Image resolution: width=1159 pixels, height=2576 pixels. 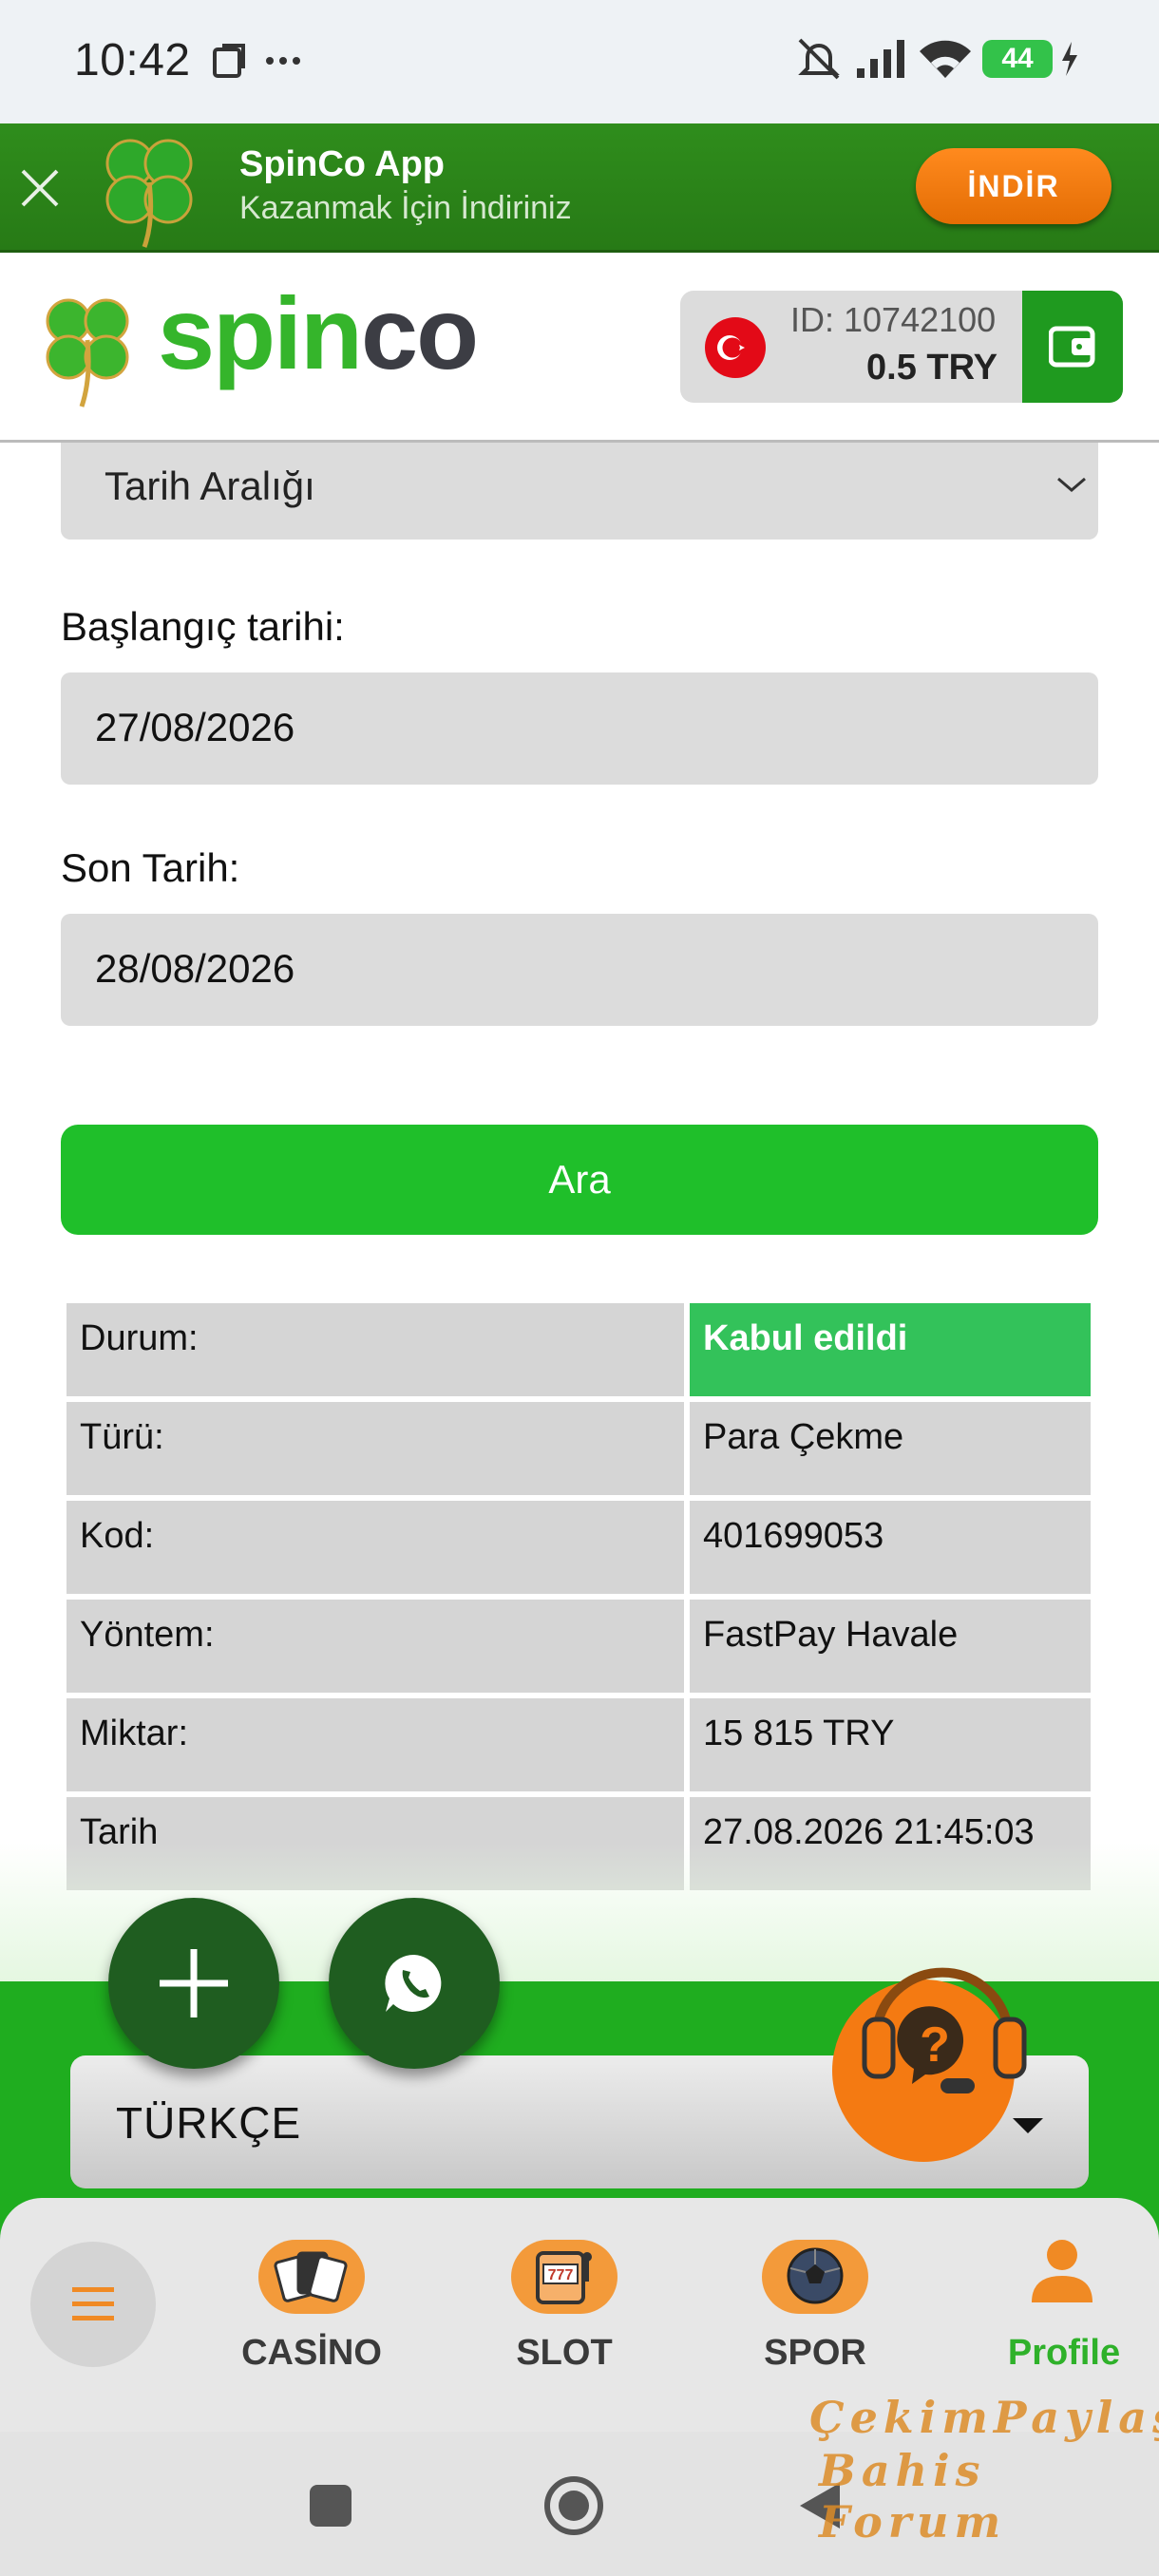 I want to click on status-value: Kabul edildi, so click(x=805, y=1338).